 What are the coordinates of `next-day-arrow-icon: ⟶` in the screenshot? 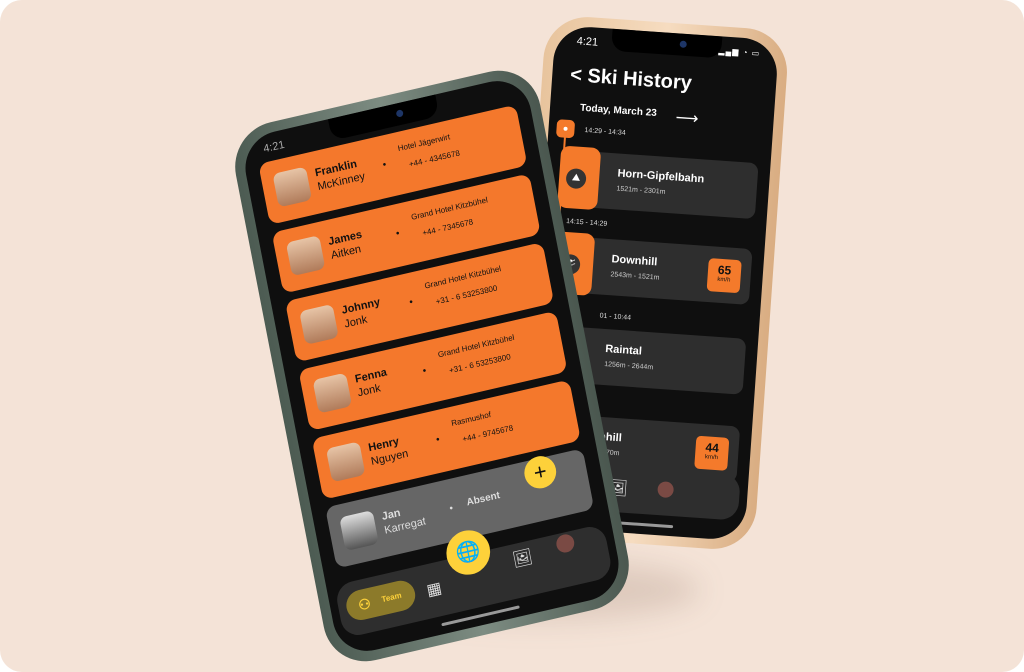 It's located at (687, 118).